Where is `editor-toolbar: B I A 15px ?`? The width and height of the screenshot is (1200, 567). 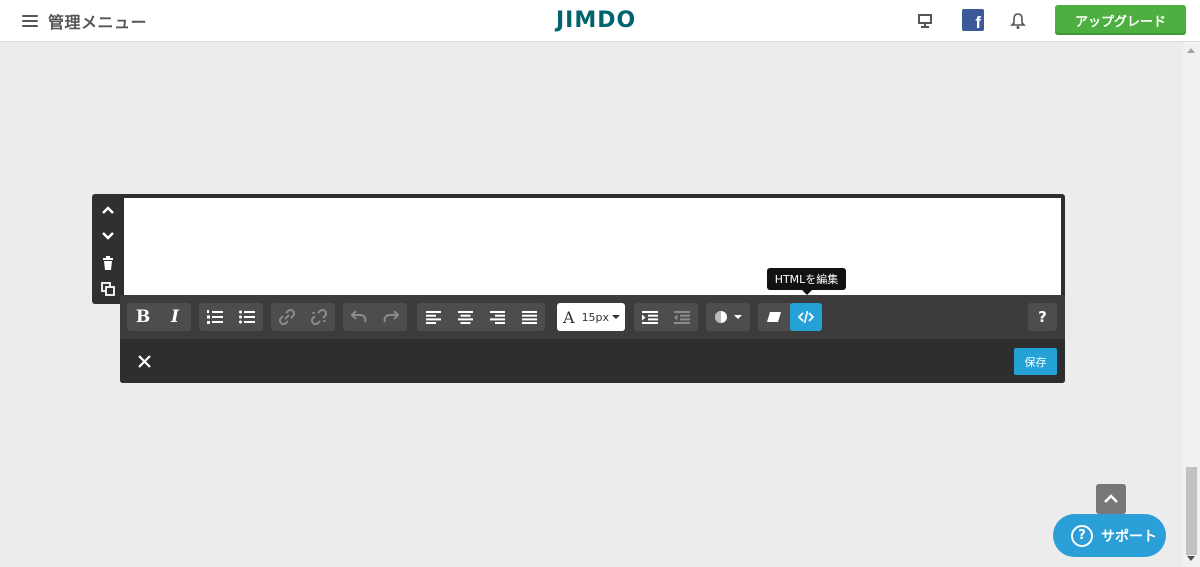
editor-toolbar: B I A 15px ? is located at coordinates (592, 317).